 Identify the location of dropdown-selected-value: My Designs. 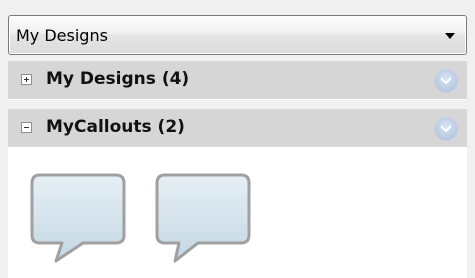
(62, 35).